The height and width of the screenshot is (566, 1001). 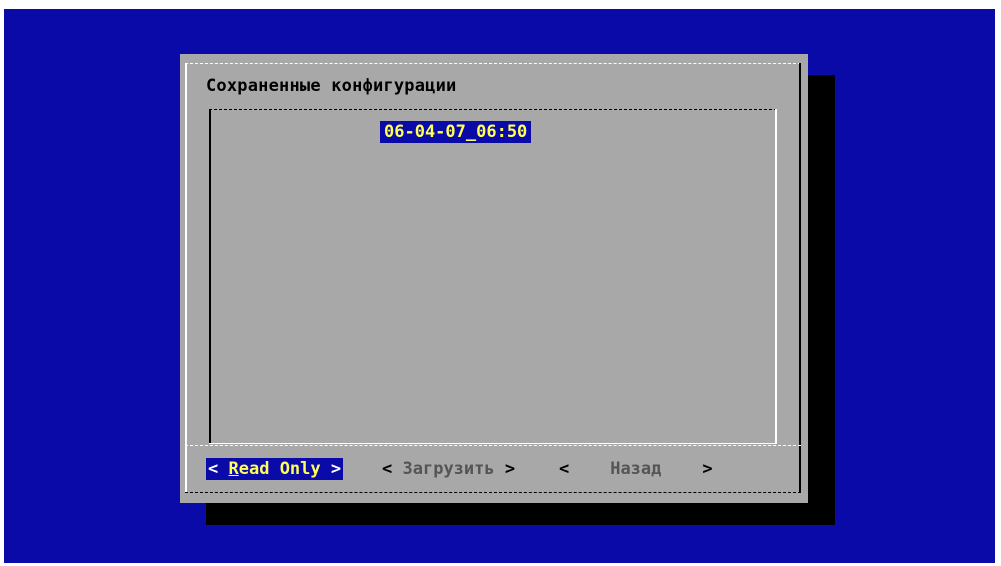 What do you see at coordinates (493, 109) in the screenshot?
I see `listbox-border-top` at bounding box center [493, 109].